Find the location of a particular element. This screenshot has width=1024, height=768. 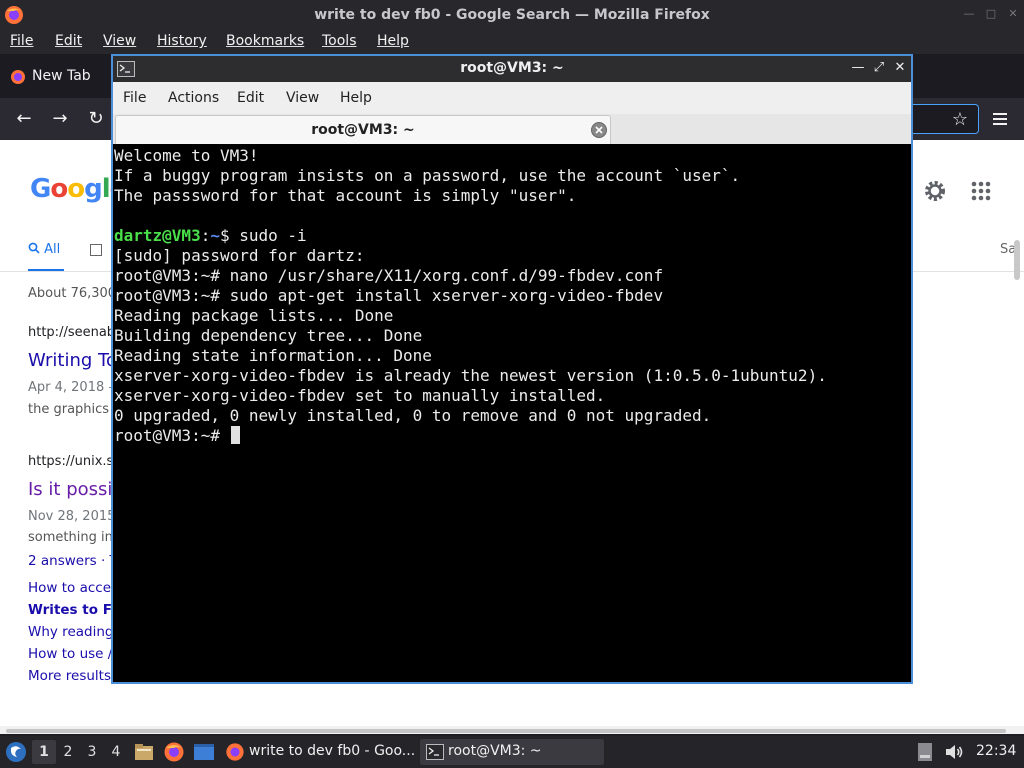

reload-icon: ↻ is located at coordinates (96, 119).